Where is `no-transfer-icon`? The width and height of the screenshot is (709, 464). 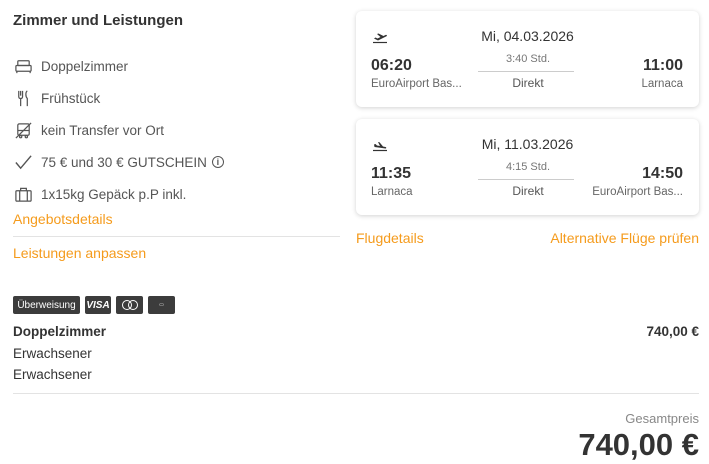 no-transfer-icon is located at coordinates (23, 130).